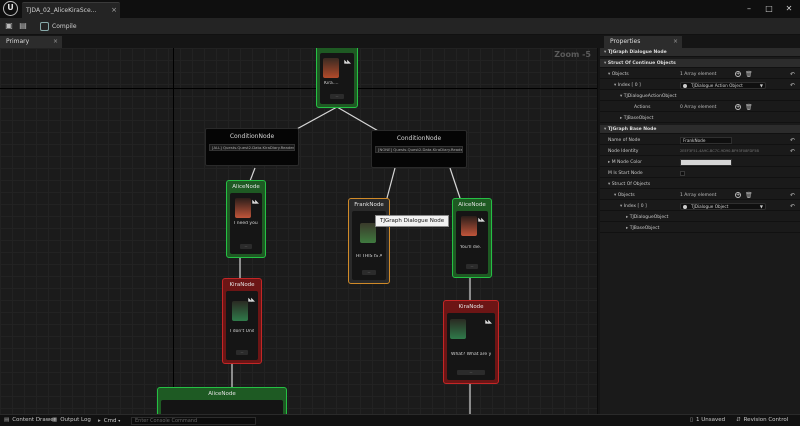 The height and width of the screenshot is (426, 800). I want to click on section-dialogue-node: ▾ TJGraph Dialogue Node, so click(700, 52).